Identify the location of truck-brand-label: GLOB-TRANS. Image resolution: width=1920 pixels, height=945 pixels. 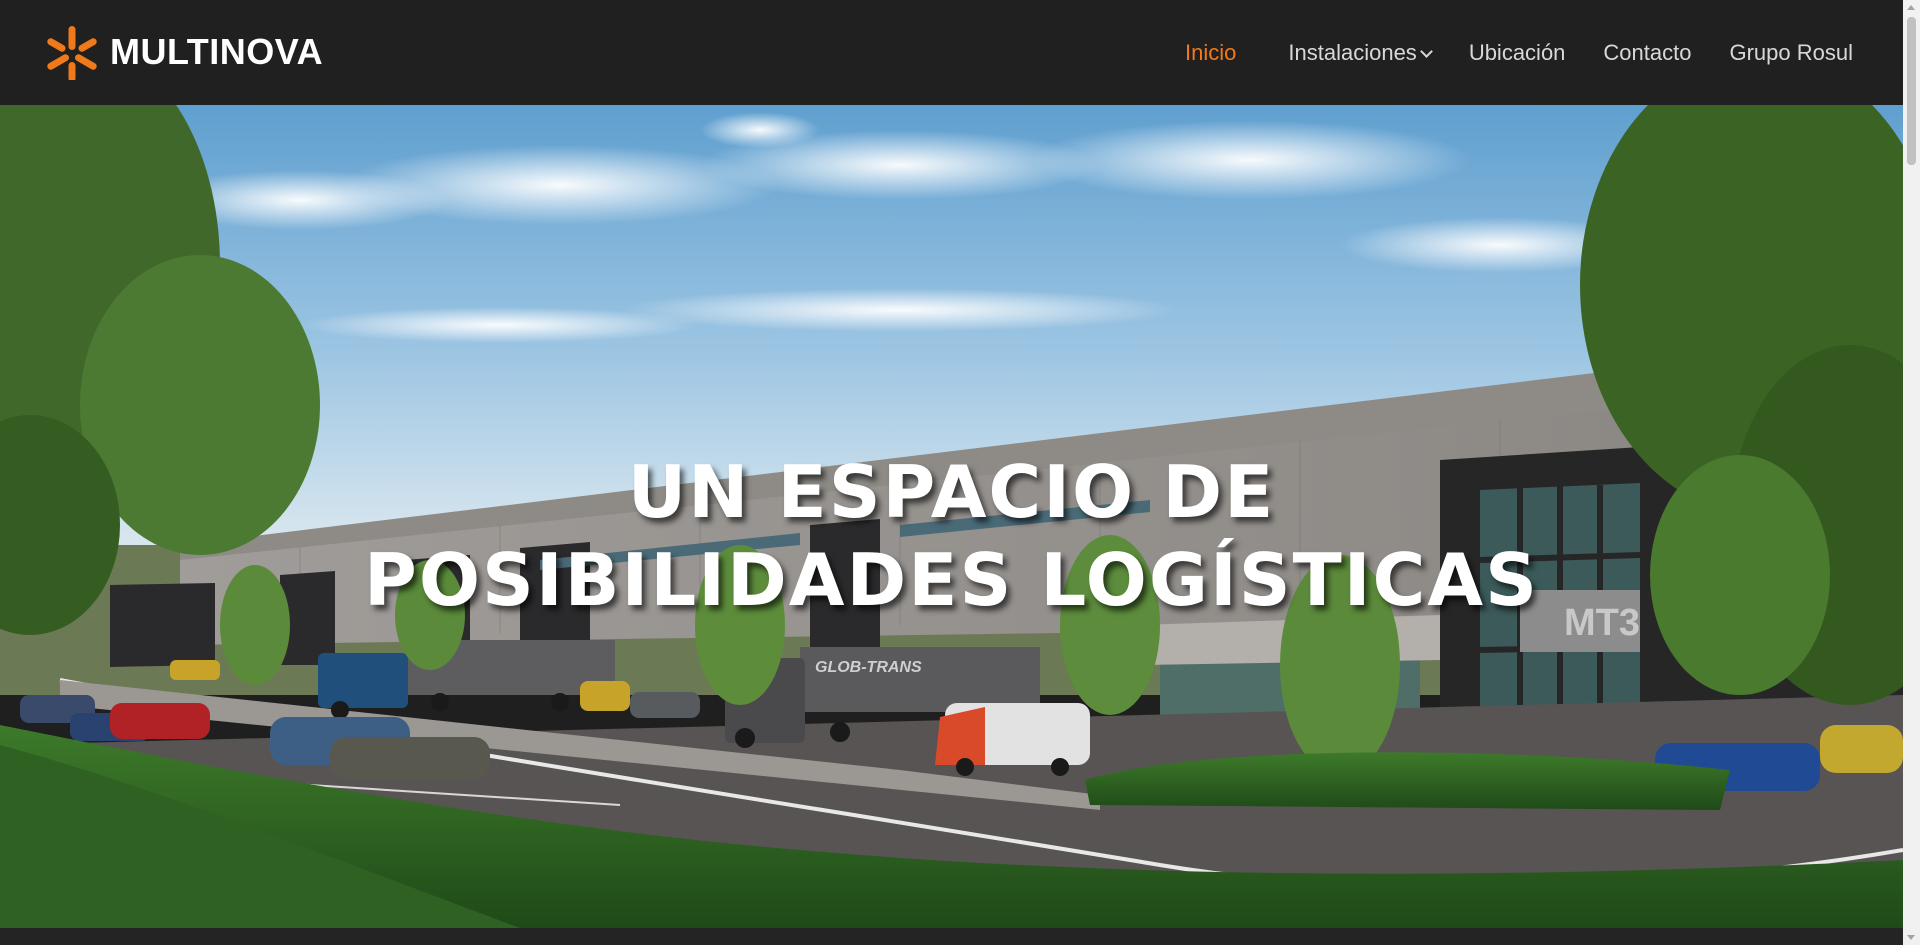
(868, 667).